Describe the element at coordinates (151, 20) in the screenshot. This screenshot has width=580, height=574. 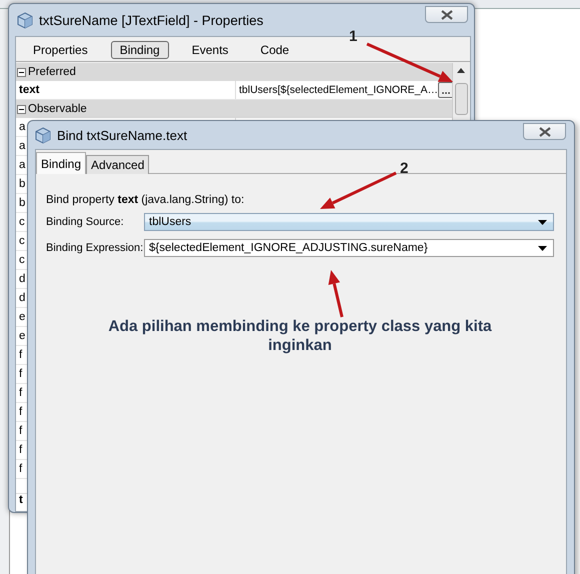
I see `window-title: txtSureName [JTextField] - Properties` at that location.